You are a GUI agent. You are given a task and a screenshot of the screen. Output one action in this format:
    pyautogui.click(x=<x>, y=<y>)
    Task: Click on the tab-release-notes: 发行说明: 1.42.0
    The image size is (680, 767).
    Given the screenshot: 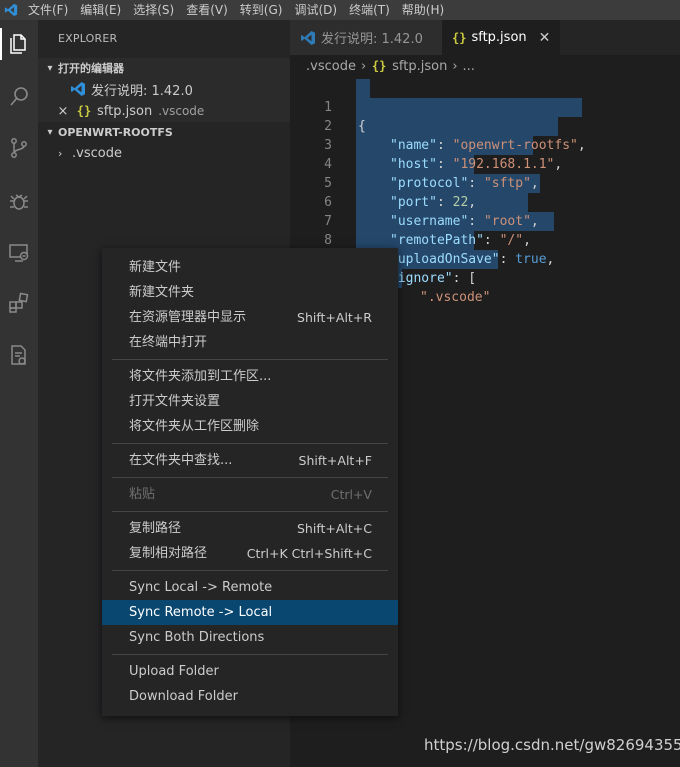 What is the action you would take?
    pyautogui.click(x=366, y=37)
    